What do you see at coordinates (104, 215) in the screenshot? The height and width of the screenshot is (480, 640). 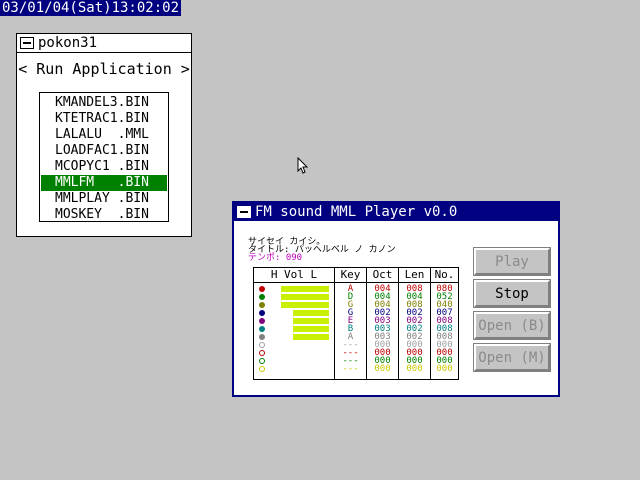 I see `file-list-item: MOSKEY .BIN` at bounding box center [104, 215].